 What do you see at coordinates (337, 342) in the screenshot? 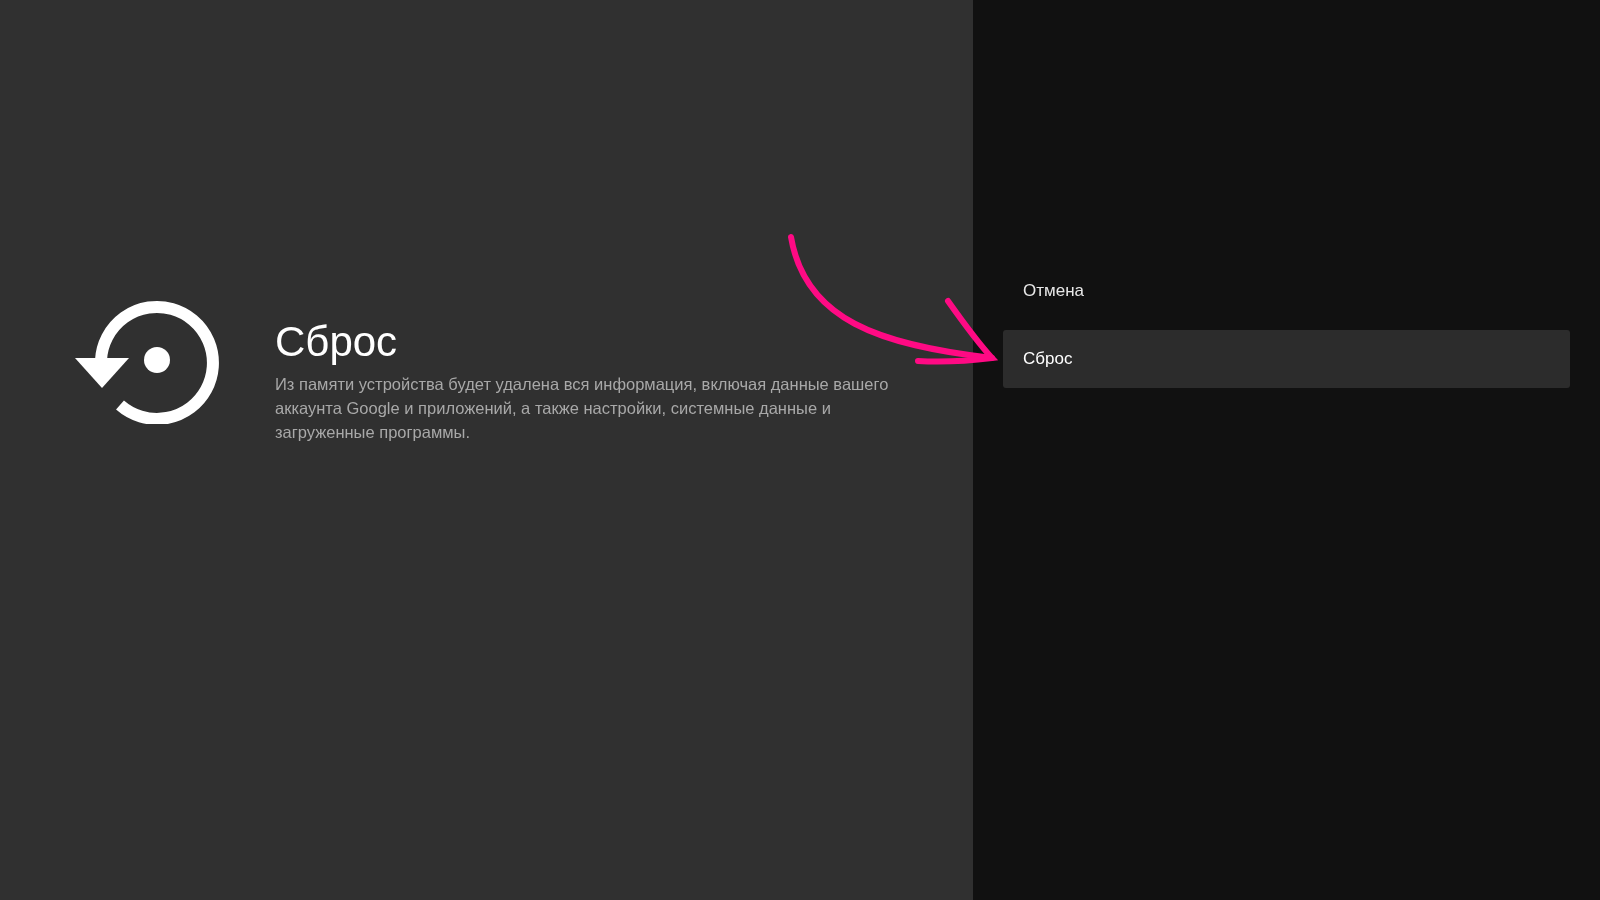
I see `dialog-title: Сброс` at bounding box center [337, 342].